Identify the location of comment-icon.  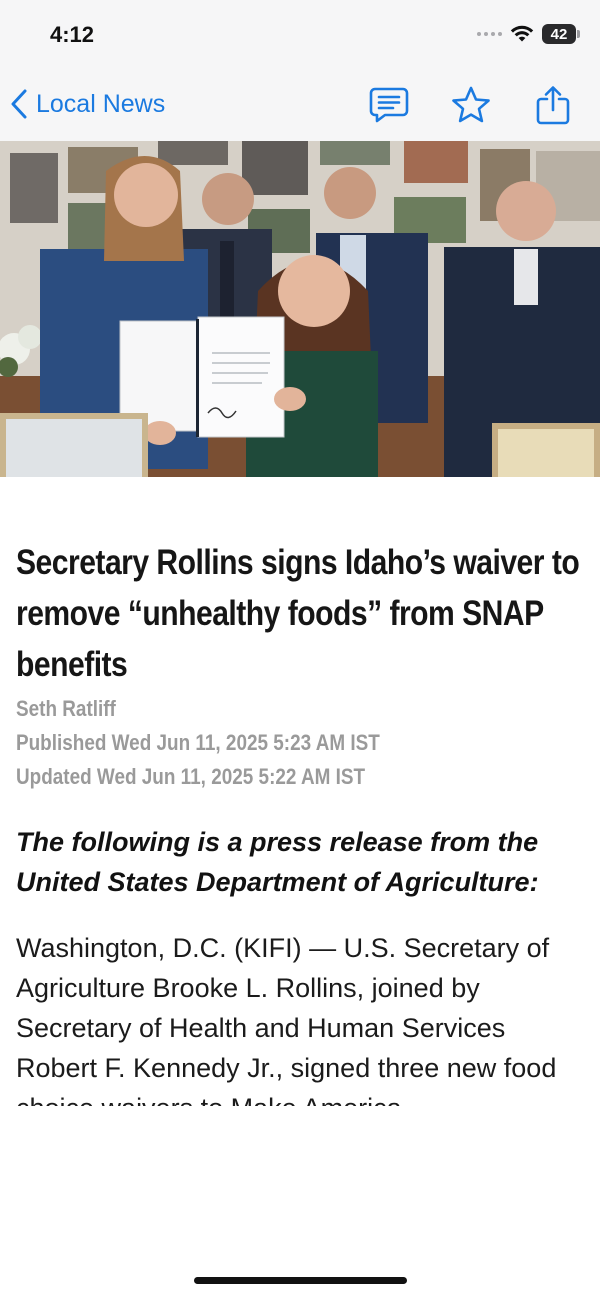
(389, 105).